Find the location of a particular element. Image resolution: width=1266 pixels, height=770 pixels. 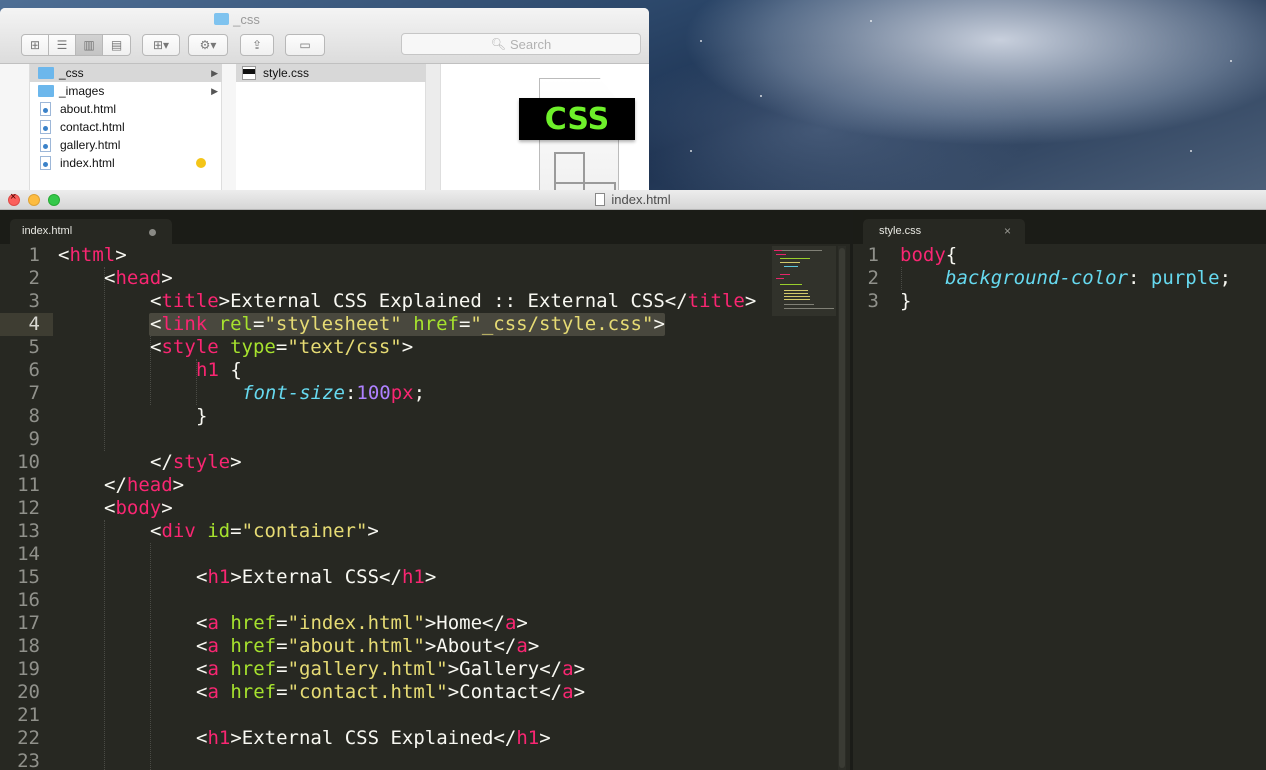

line-number: 23 is located at coordinates (28, 760).